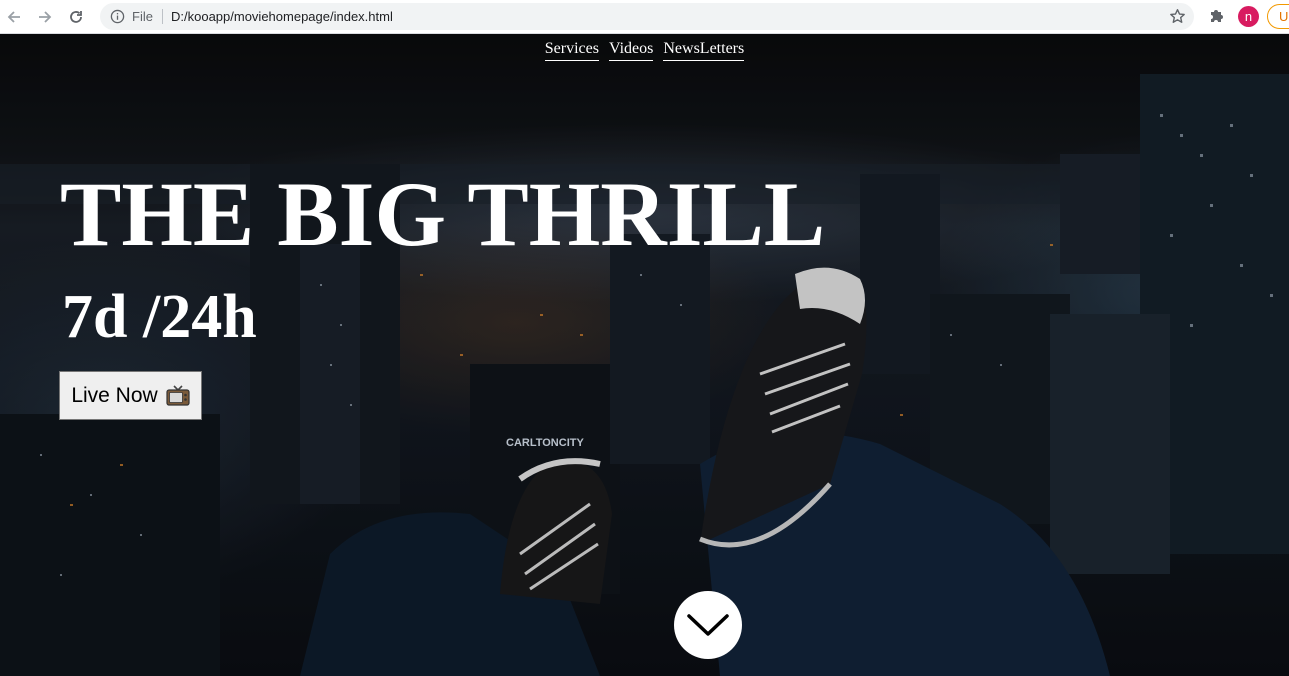  Describe the element at coordinates (704, 50) in the screenshot. I see `nav-link-newsletters: NewsLetters` at that location.